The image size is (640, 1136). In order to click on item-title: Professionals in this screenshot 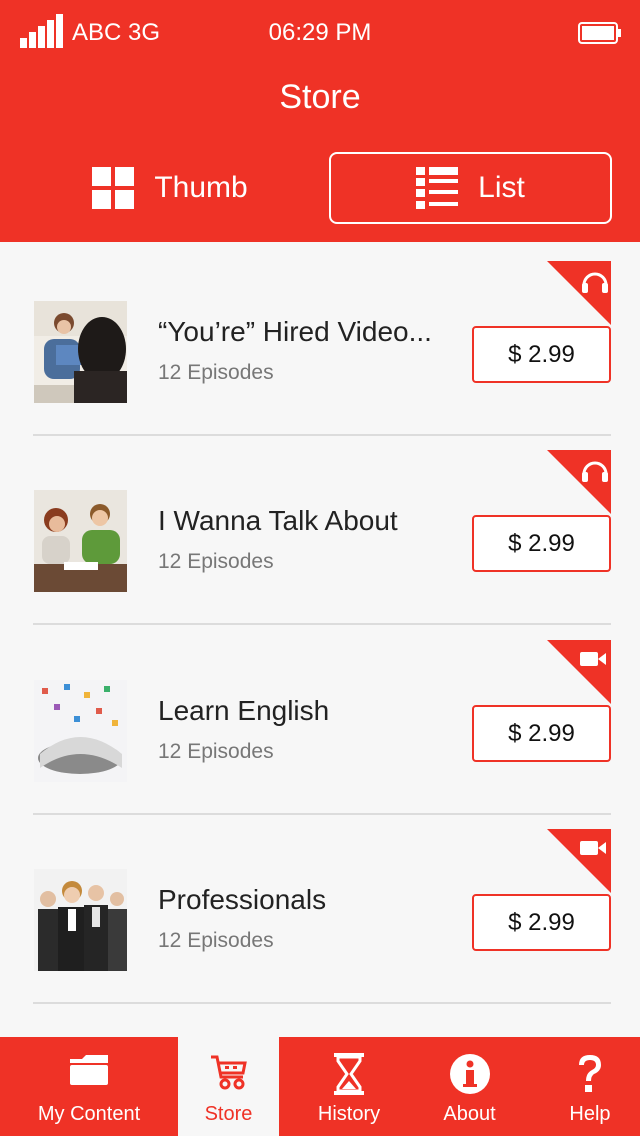, I will do `click(242, 899)`.